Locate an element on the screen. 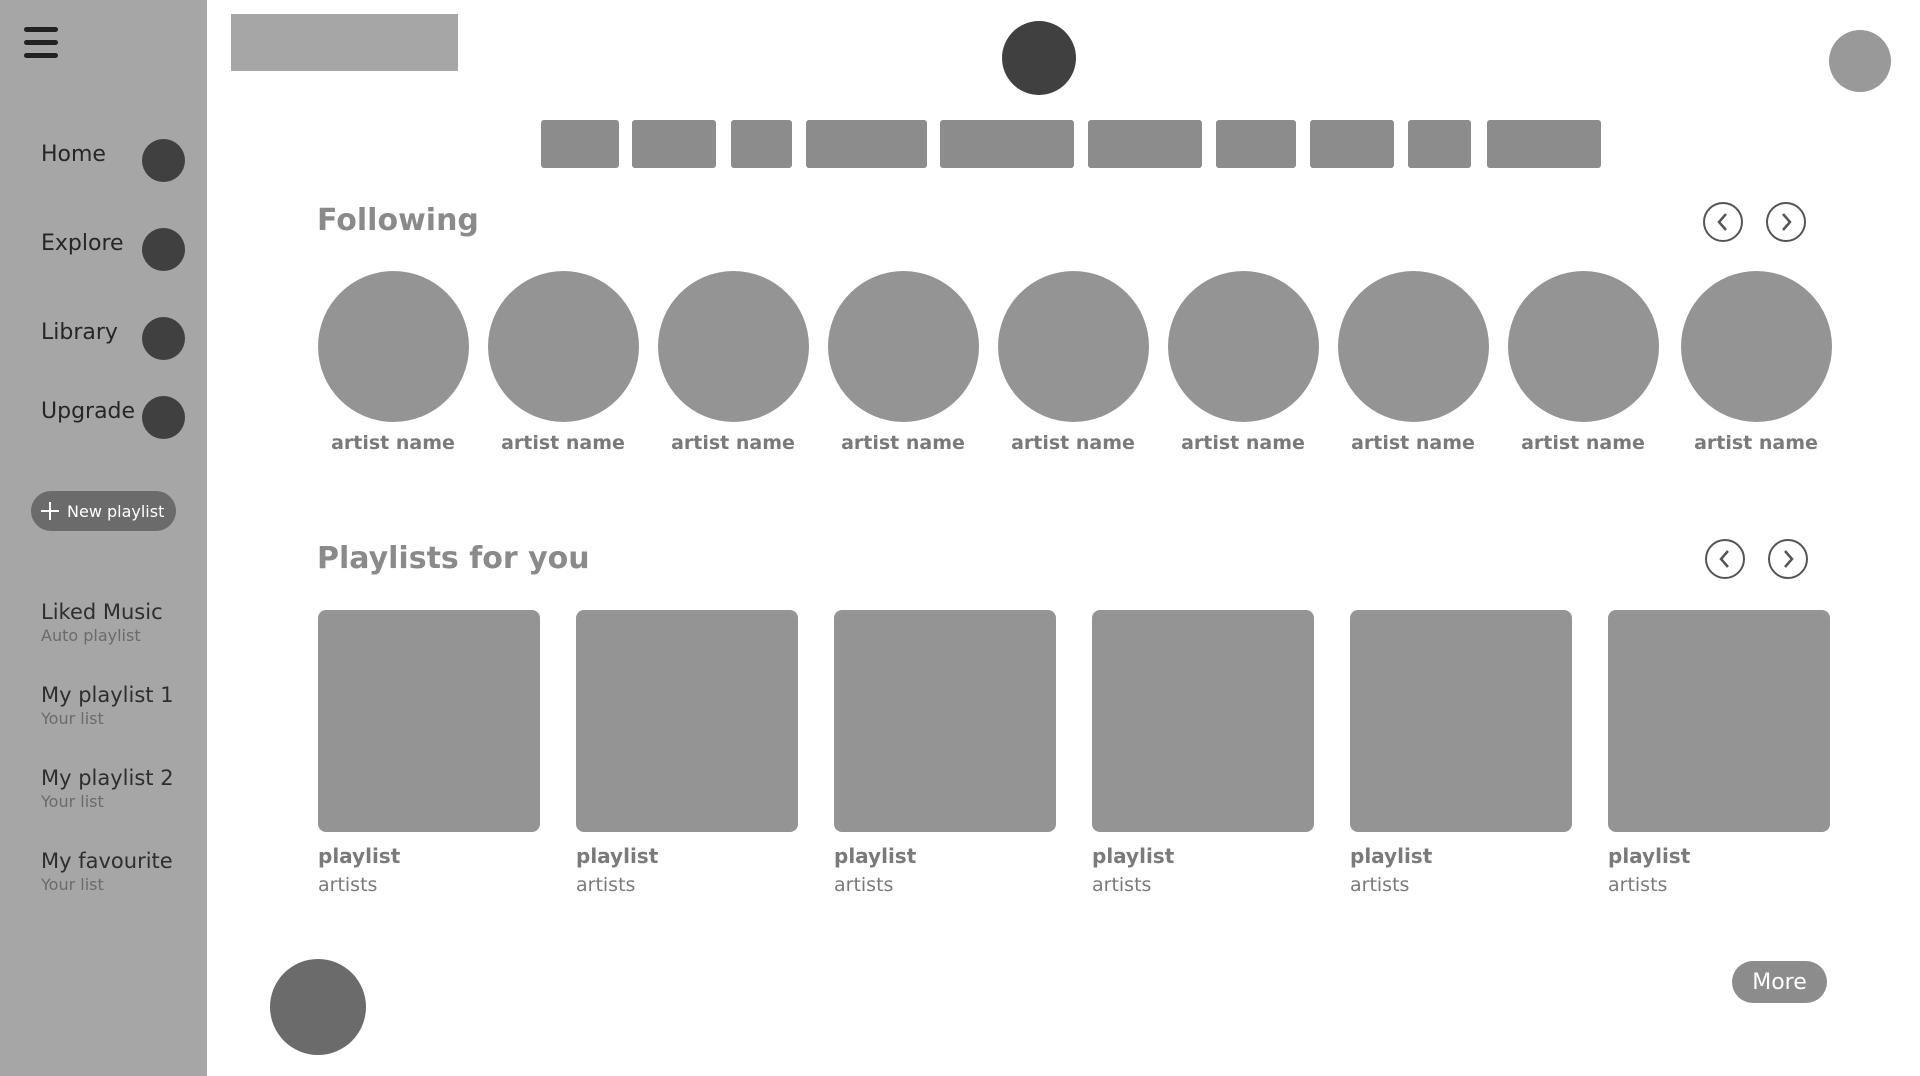 The height and width of the screenshot is (1076, 1920). playlists-next-button is located at coordinates (1788, 559).